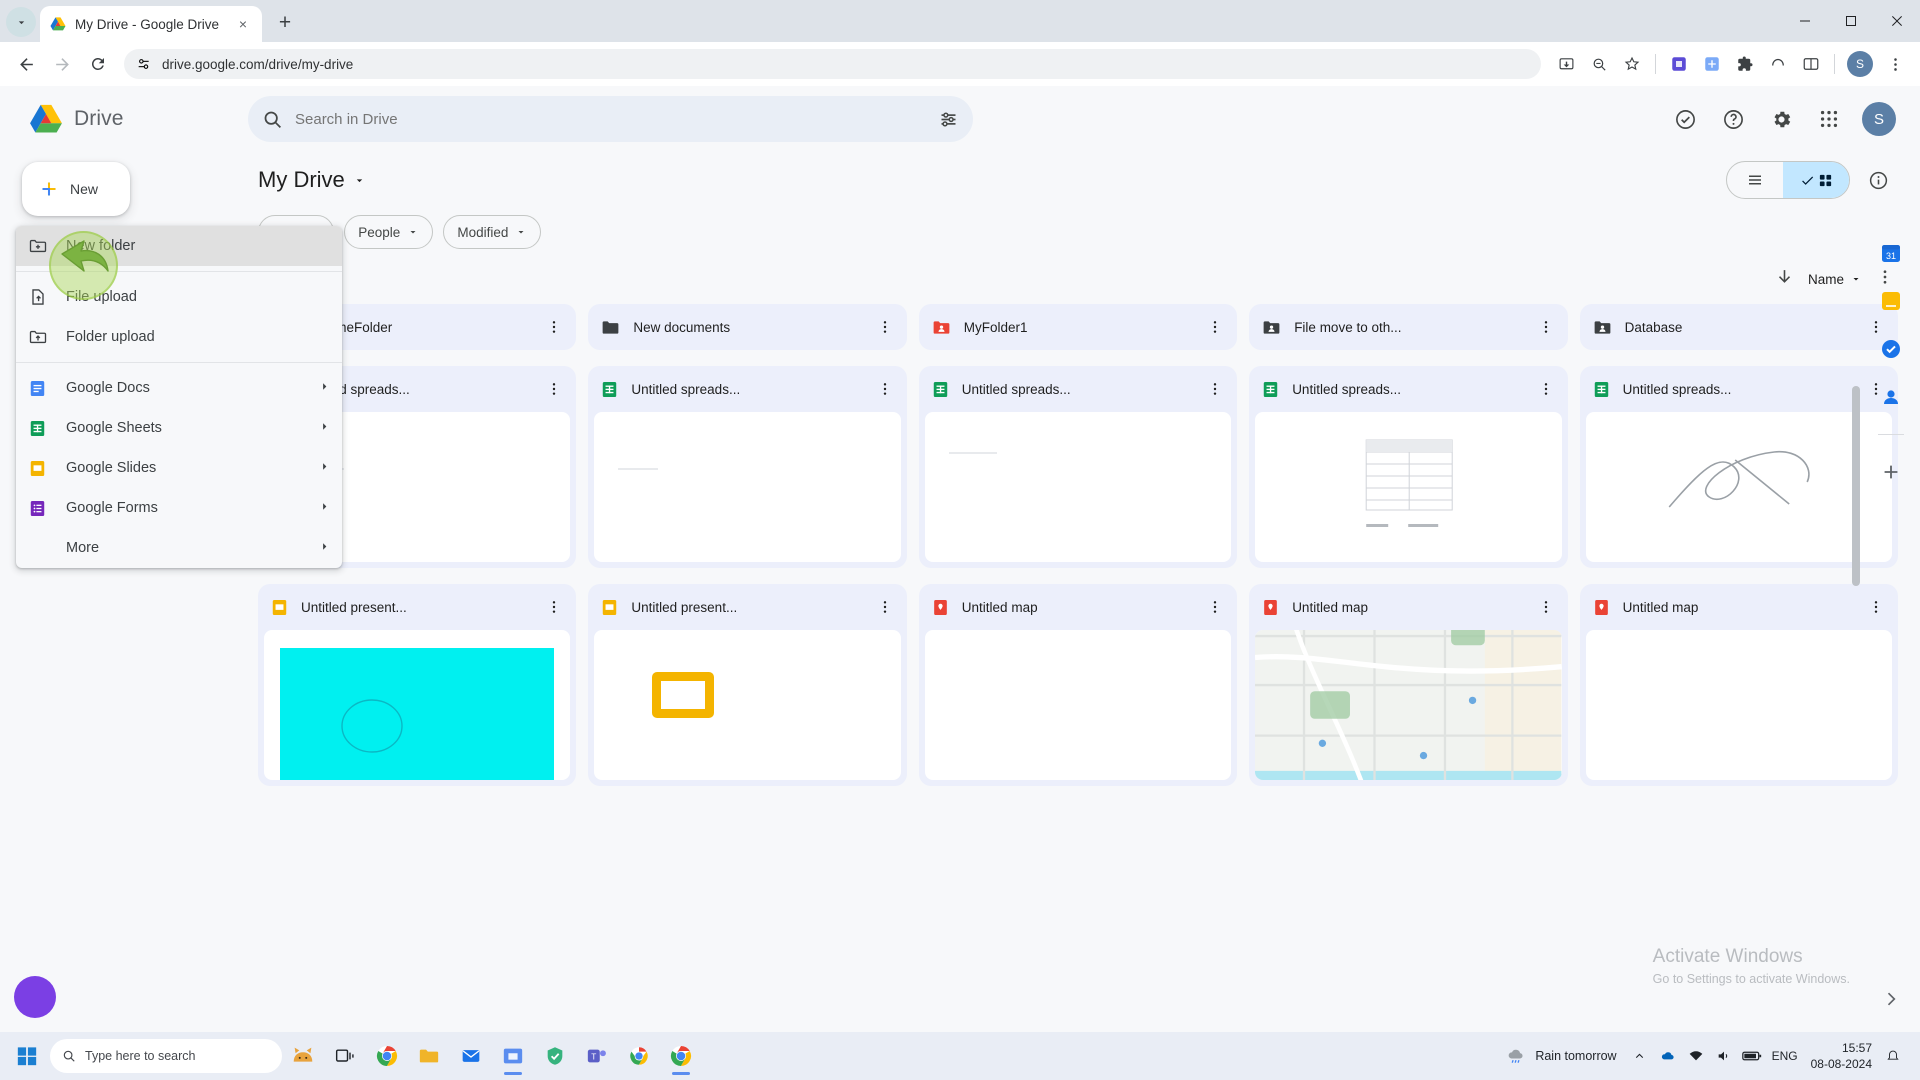 This screenshot has height=1080, width=1920. What do you see at coordinates (1668, 1056) in the screenshot?
I see `tray-onedrive-icon` at bounding box center [1668, 1056].